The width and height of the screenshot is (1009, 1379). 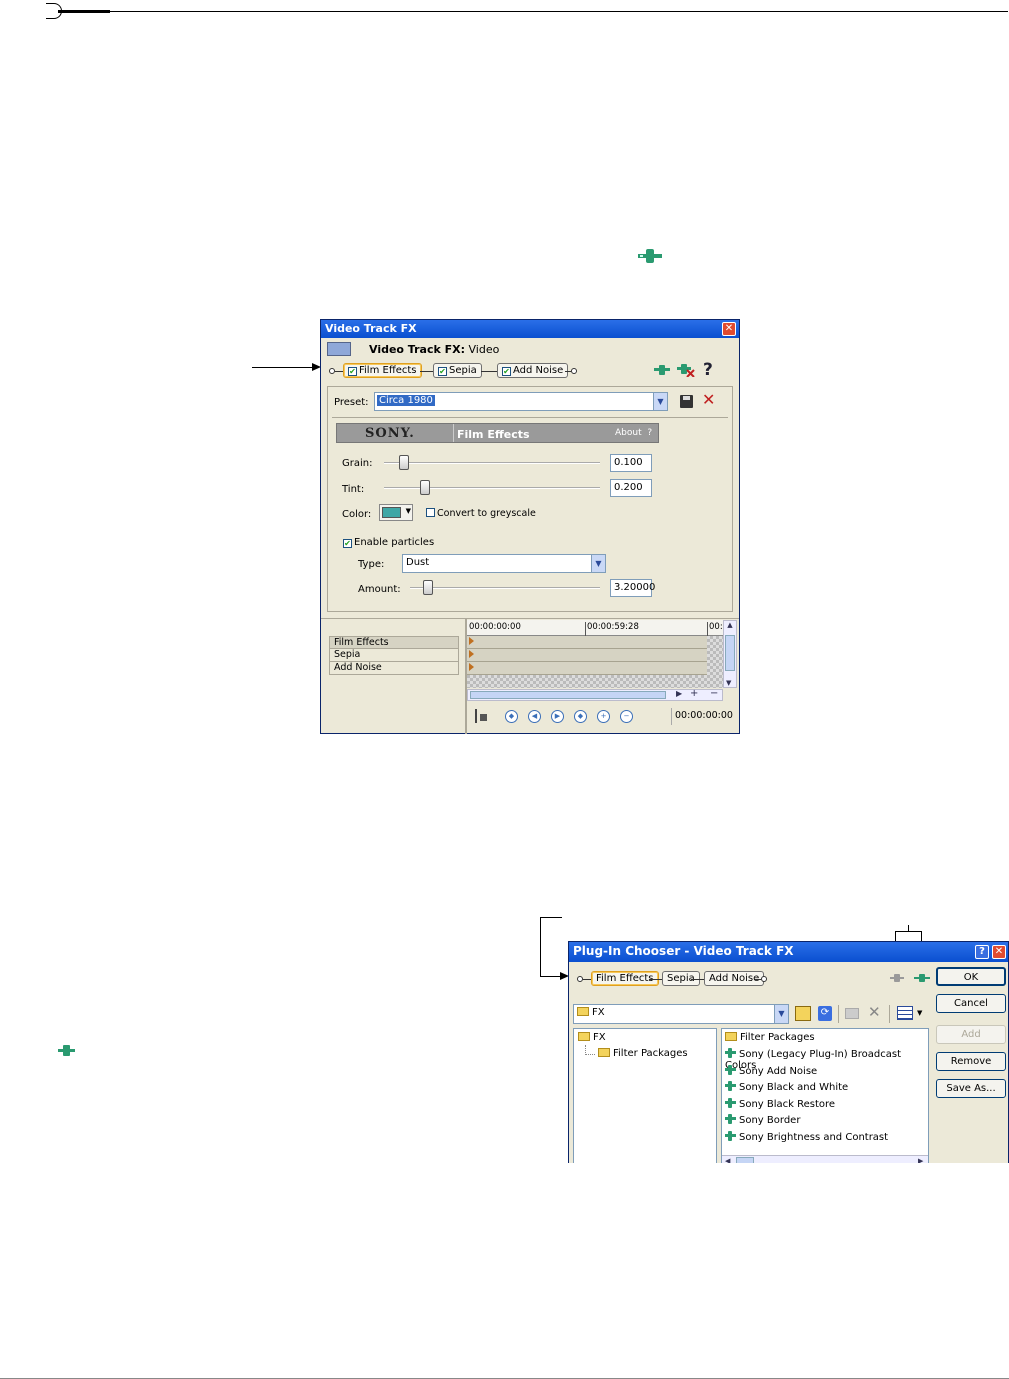 I want to click on move-right-icon, so click(x=922, y=979).